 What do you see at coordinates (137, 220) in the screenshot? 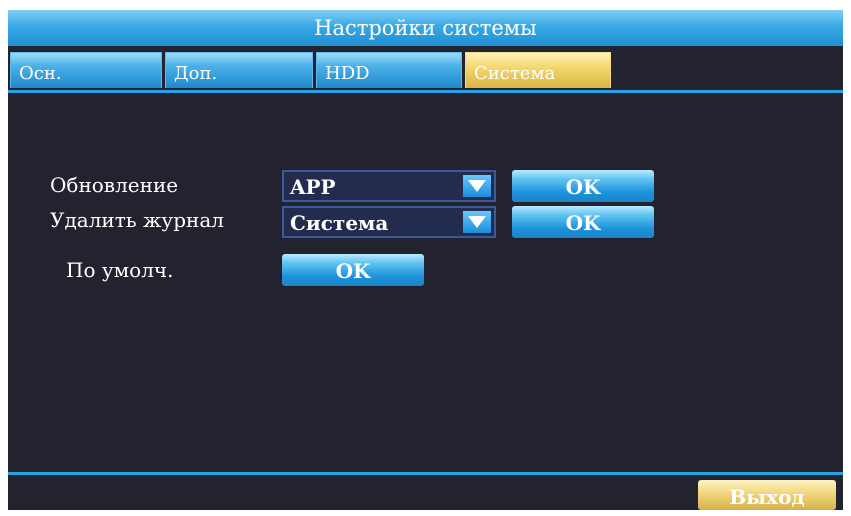
I see `delete-log-label: Удалить журнал` at bounding box center [137, 220].